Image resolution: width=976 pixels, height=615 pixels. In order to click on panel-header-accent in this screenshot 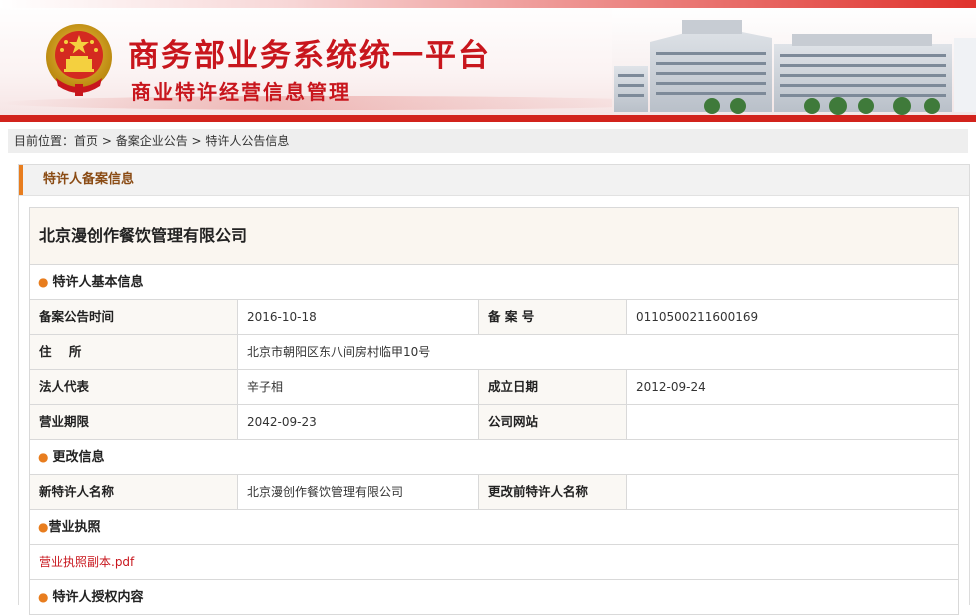, I will do `click(21, 180)`.